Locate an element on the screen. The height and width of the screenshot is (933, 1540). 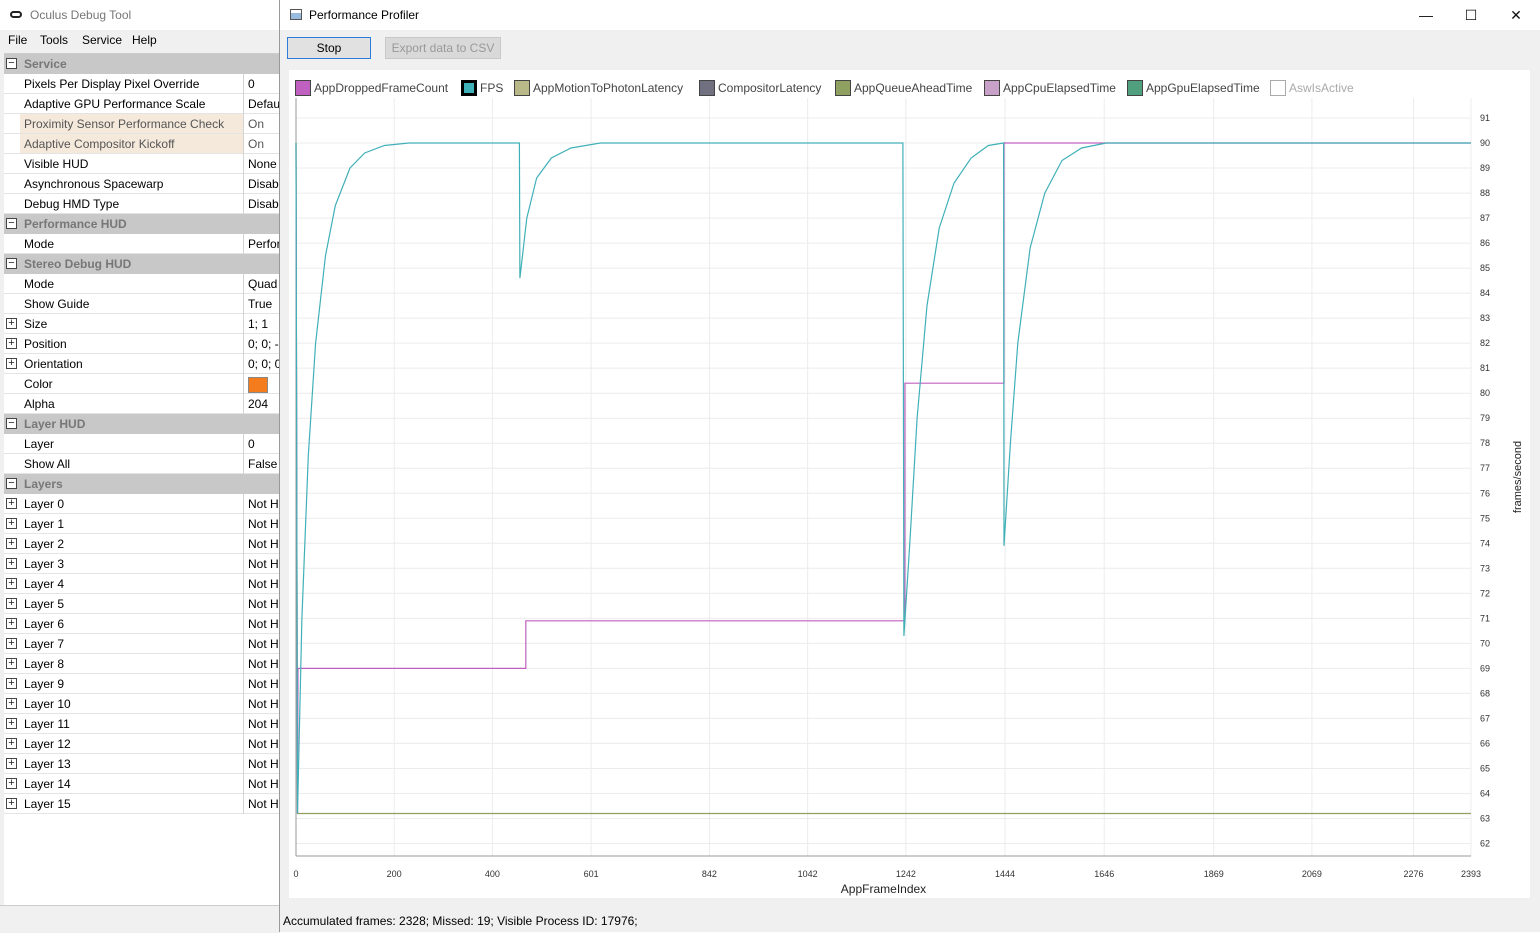
property-row: + Layer 7 Not H is located at coordinates (142, 644).